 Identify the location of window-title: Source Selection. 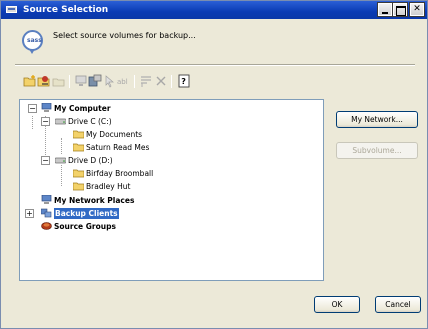
(66, 10).